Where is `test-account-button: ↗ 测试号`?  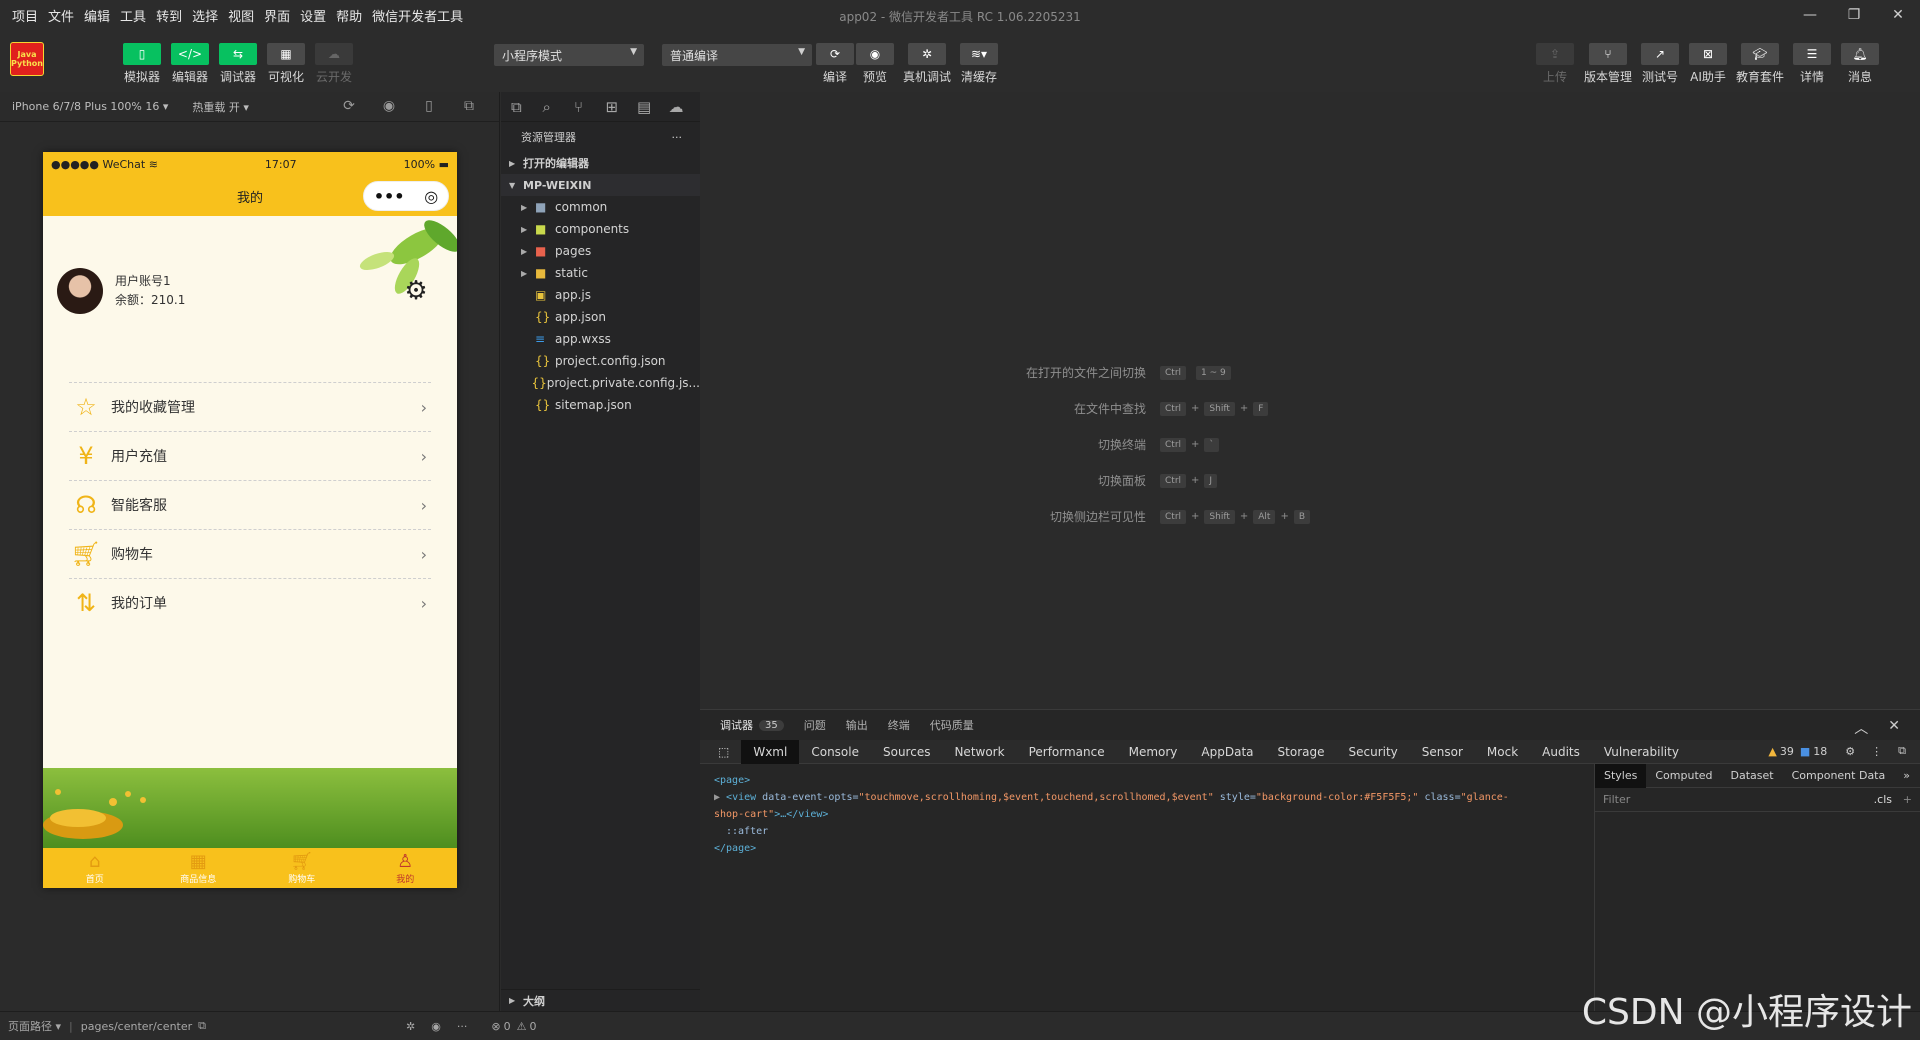 test-account-button: ↗ 测试号 is located at coordinates (1660, 64).